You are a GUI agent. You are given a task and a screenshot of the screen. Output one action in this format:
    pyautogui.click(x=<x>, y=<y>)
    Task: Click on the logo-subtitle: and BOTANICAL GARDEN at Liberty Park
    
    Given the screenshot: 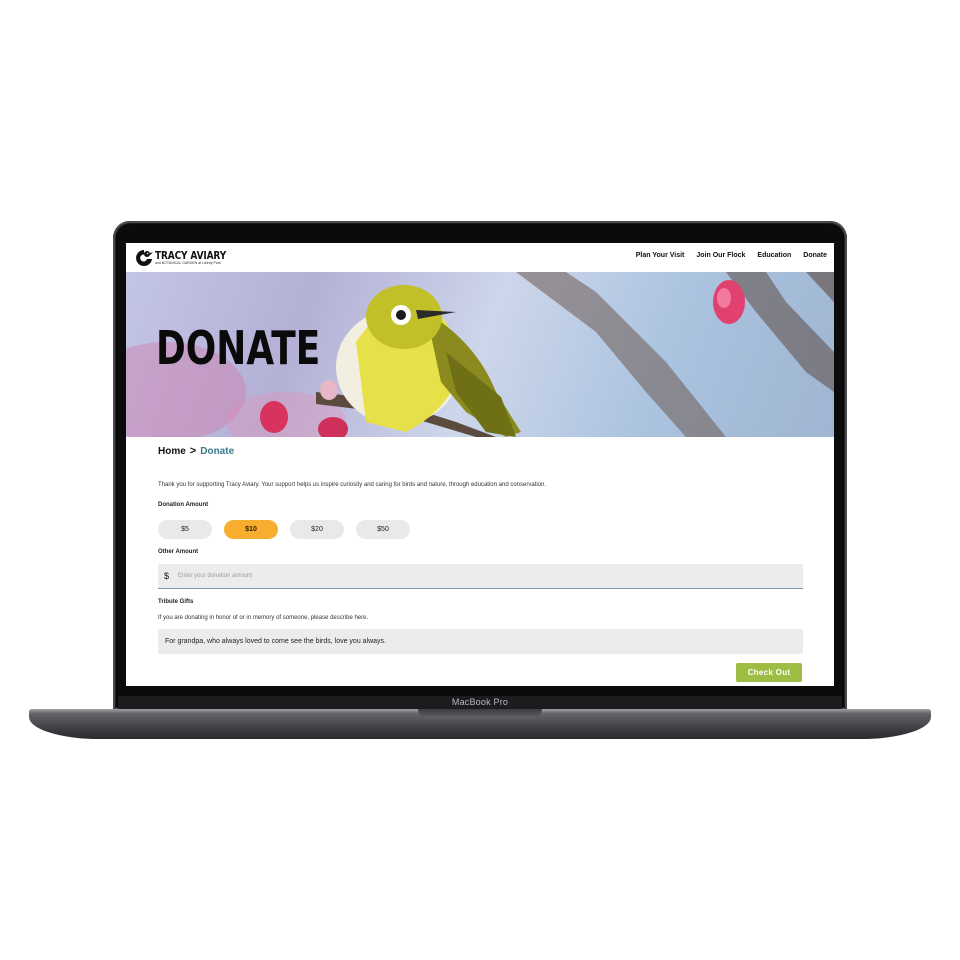 What is the action you would take?
    pyautogui.click(x=188, y=263)
    